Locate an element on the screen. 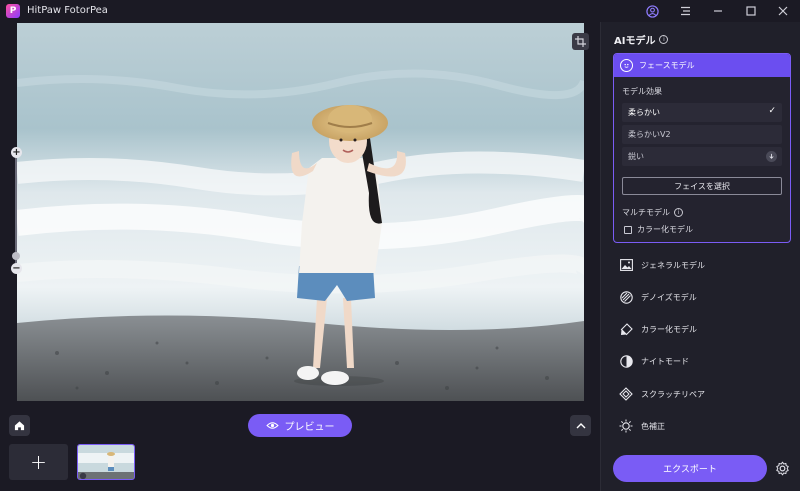 This screenshot has width=800, height=491. zoom-slider-track is located at coordinates (16, 210).